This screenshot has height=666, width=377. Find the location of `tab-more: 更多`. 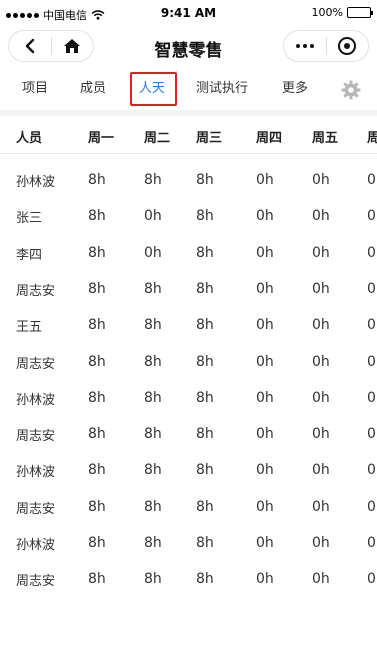

tab-more: 更多 is located at coordinates (295, 89).